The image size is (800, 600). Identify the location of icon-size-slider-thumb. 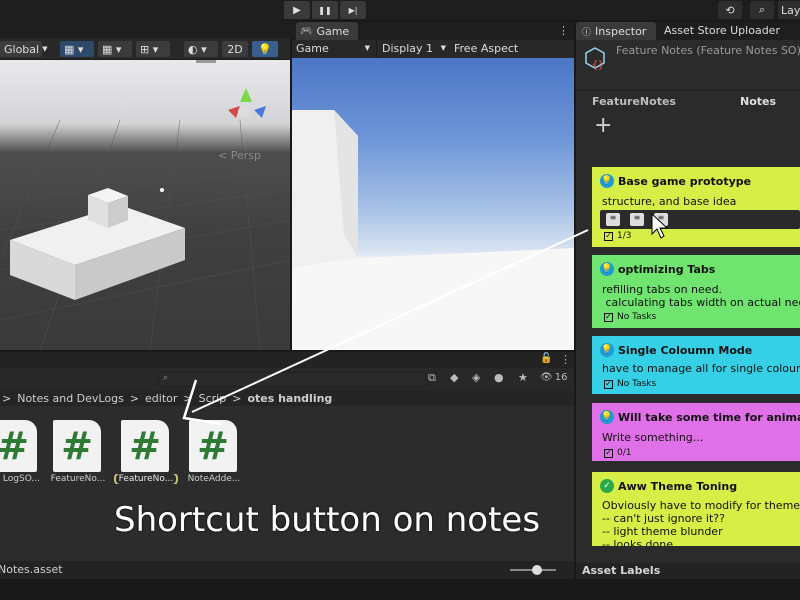
(537, 570).